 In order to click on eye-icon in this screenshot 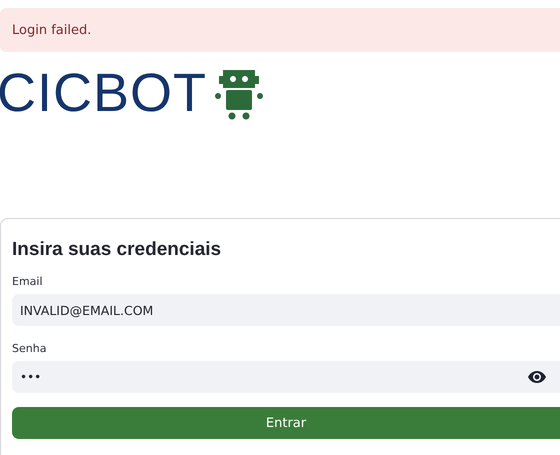, I will do `click(537, 377)`.